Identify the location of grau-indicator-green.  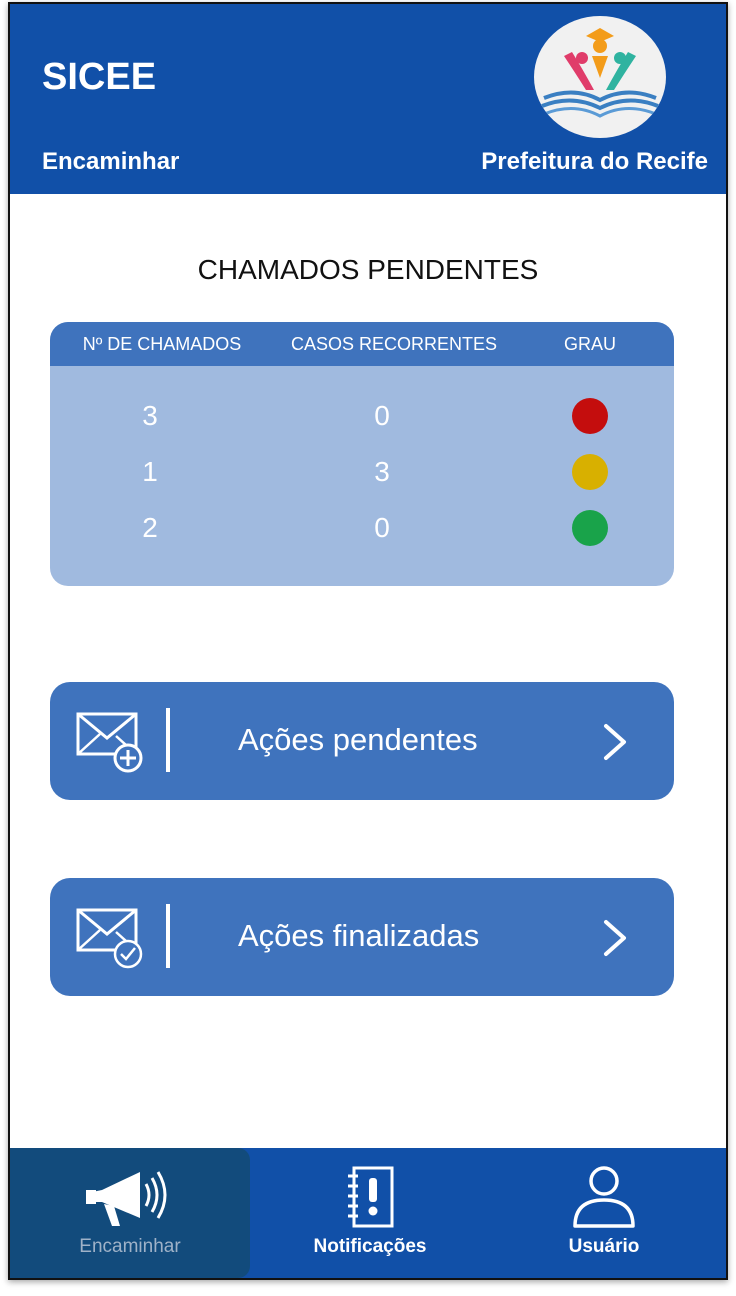
(590, 528).